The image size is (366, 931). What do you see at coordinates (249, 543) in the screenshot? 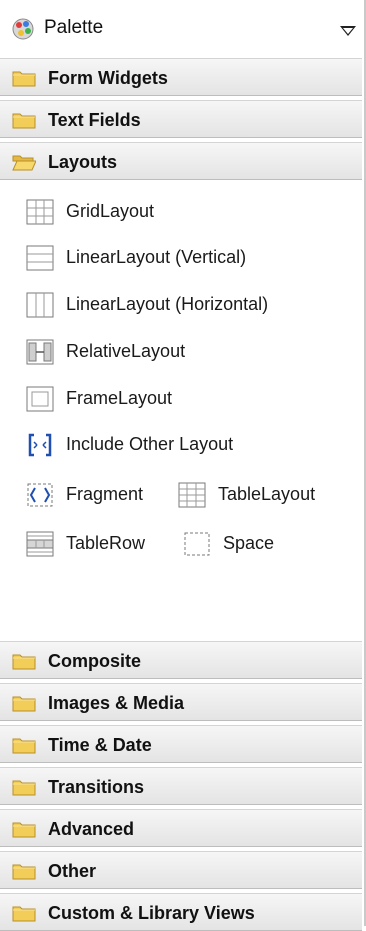
I see `item-label: Space` at bounding box center [249, 543].